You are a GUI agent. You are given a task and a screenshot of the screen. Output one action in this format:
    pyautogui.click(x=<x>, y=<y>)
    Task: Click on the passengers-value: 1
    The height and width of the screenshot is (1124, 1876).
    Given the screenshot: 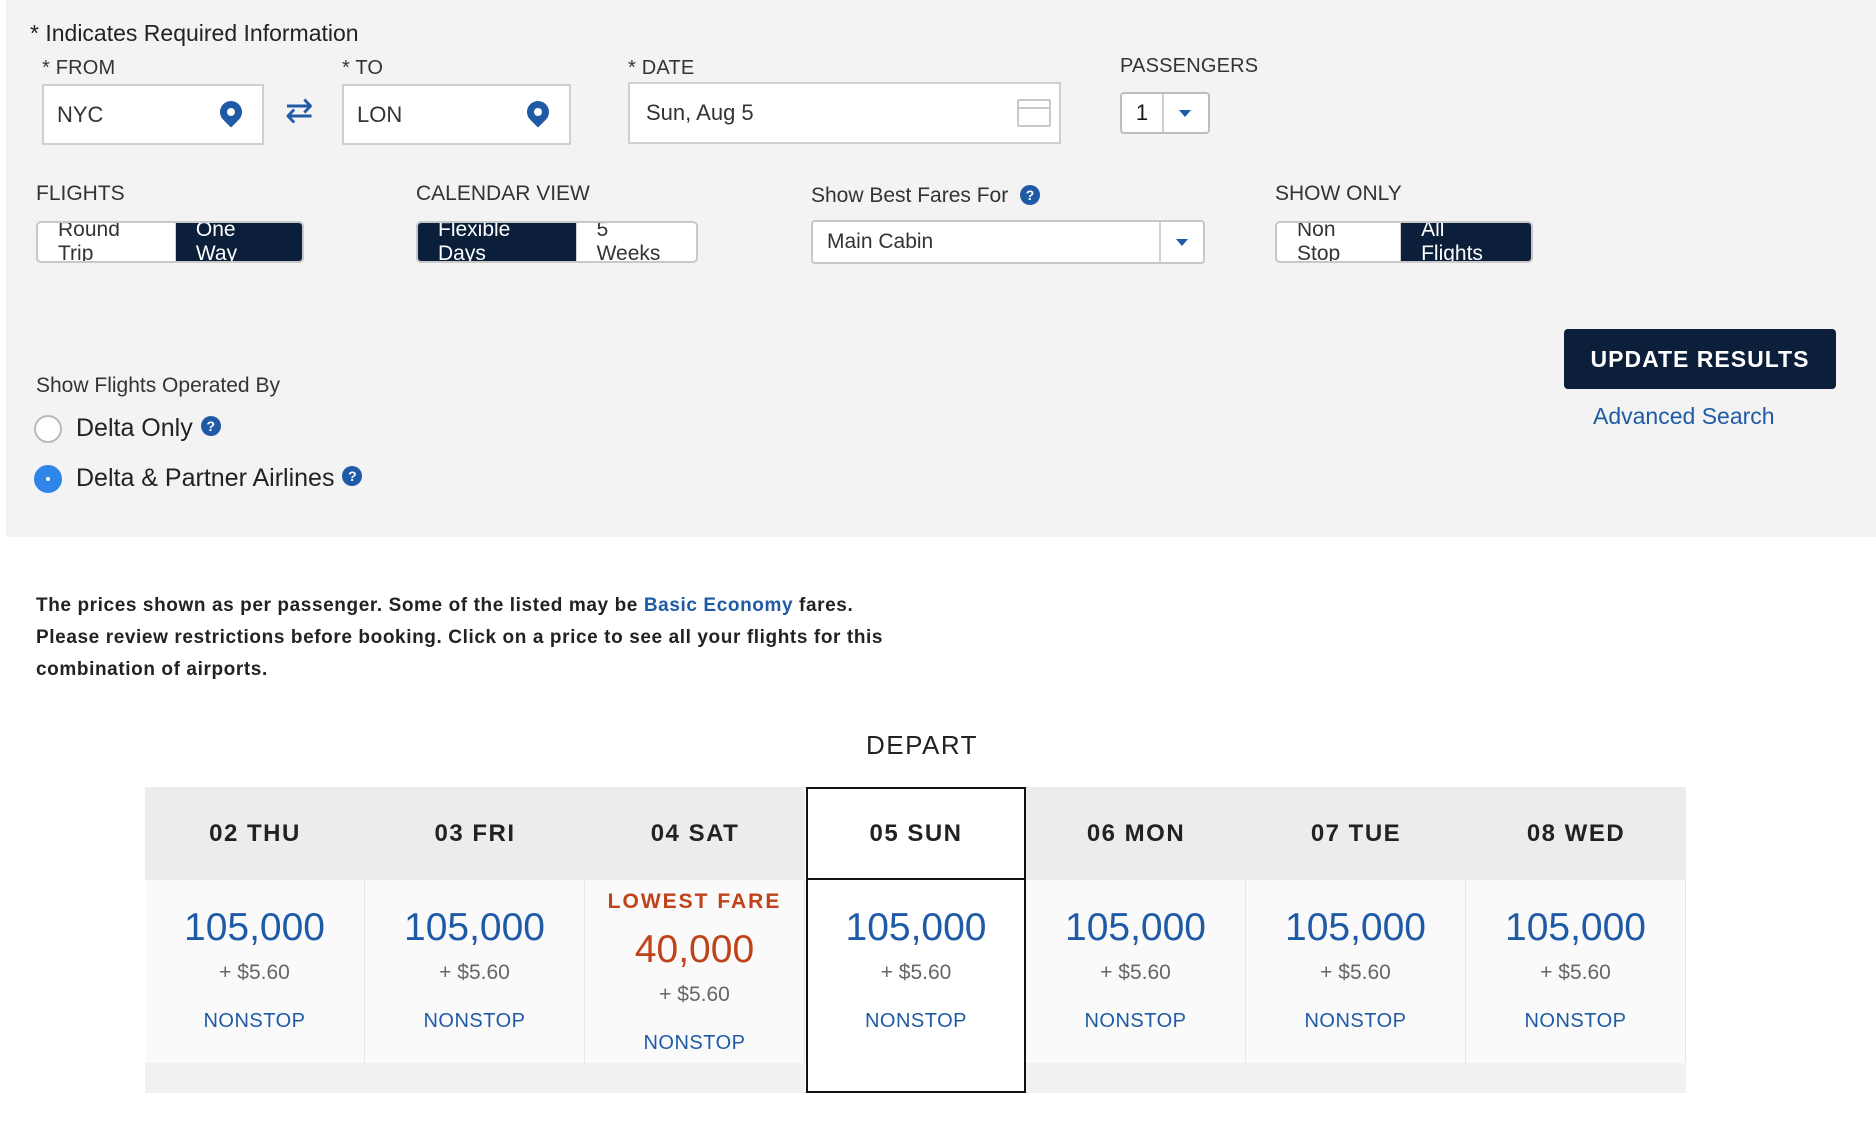 What is the action you would take?
    pyautogui.click(x=1143, y=113)
    